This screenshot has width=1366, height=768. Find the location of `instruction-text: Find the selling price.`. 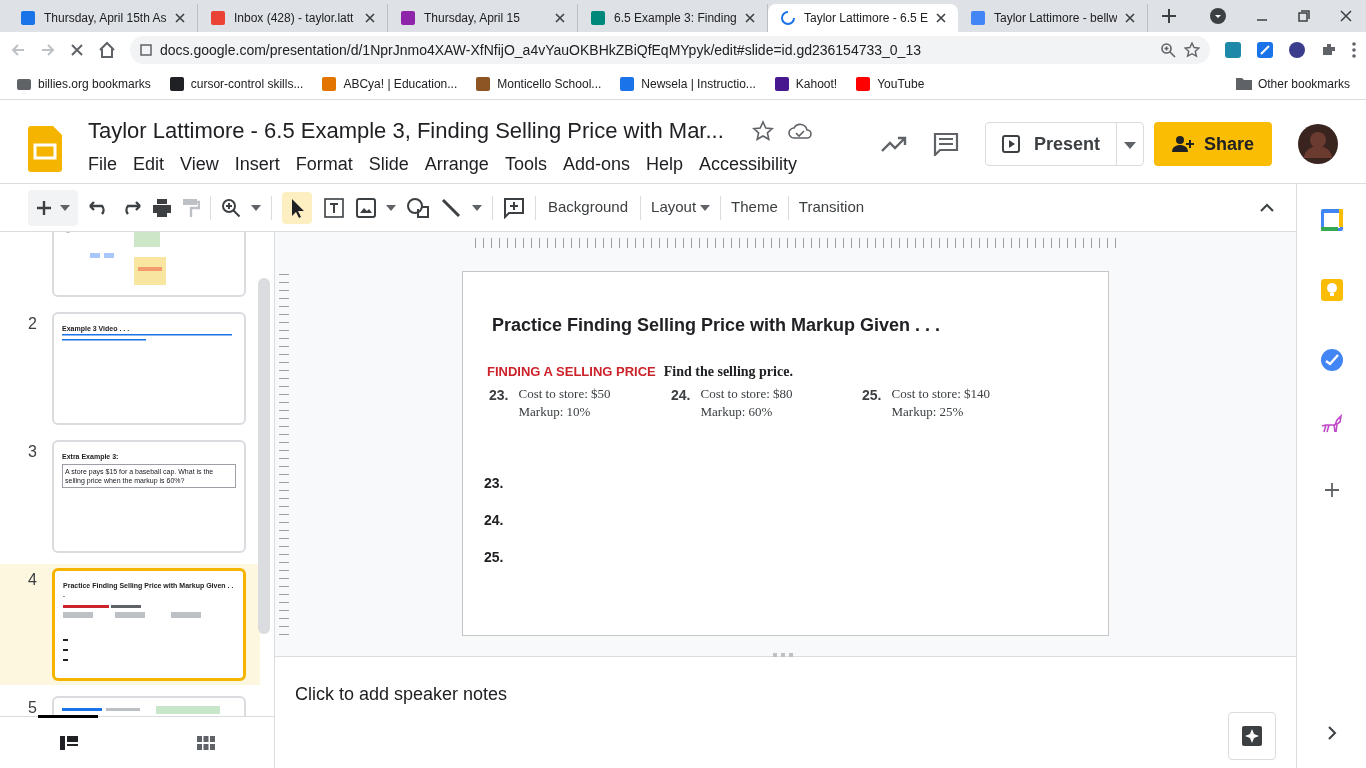

instruction-text: Find the selling price. is located at coordinates (728, 372).